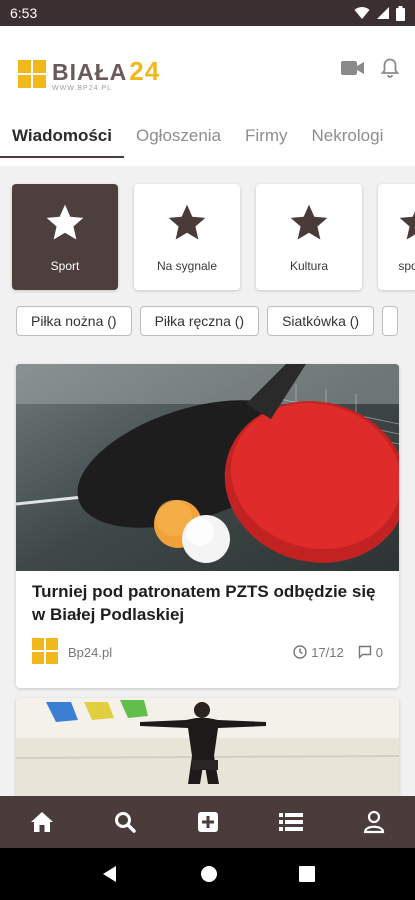 This screenshot has width=415, height=900. I want to click on category-label: Sport, so click(65, 266).